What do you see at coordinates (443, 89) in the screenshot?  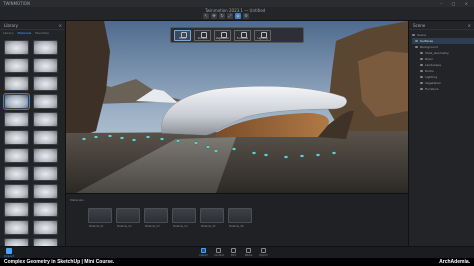 I see `scene-tree-item: Furniture` at bounding box center [443, 89].